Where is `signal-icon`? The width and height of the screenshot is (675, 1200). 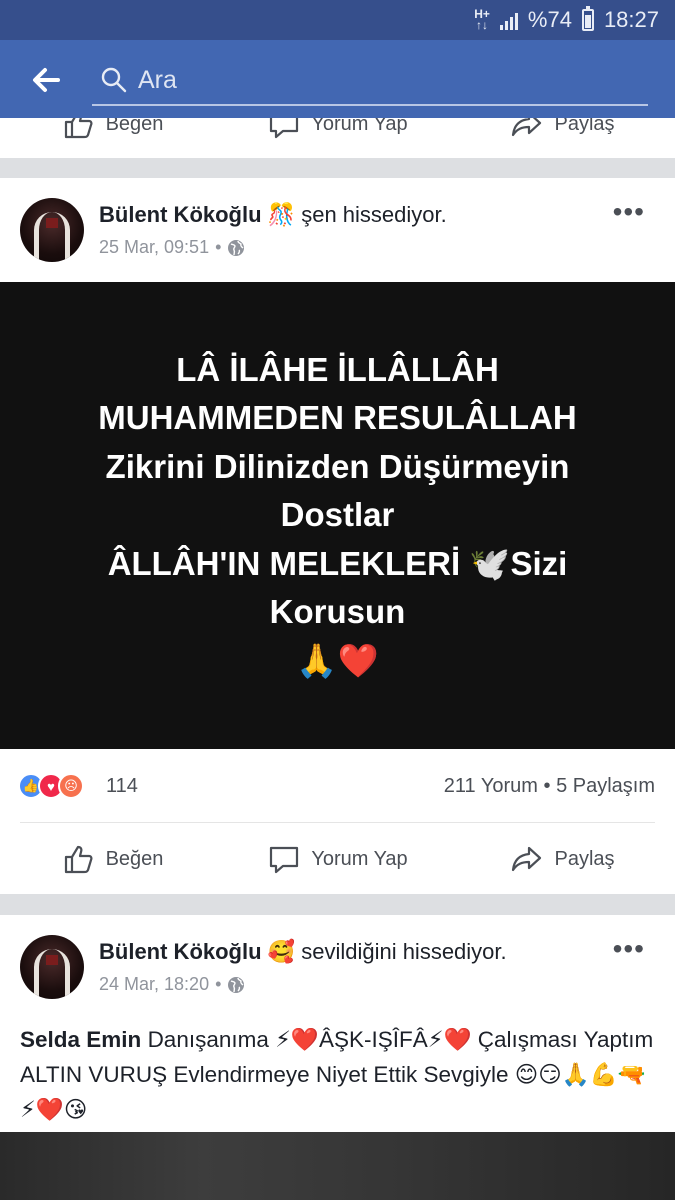 signal-icon is located at coordinates (508, 20).